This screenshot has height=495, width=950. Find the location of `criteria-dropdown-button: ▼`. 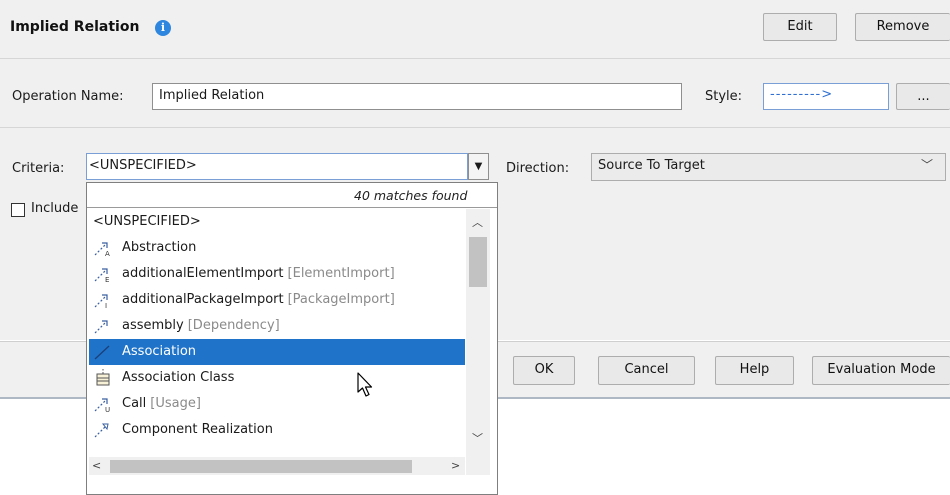

criteria-dropdown-button: ▼ is located at coordinates (478, 166).